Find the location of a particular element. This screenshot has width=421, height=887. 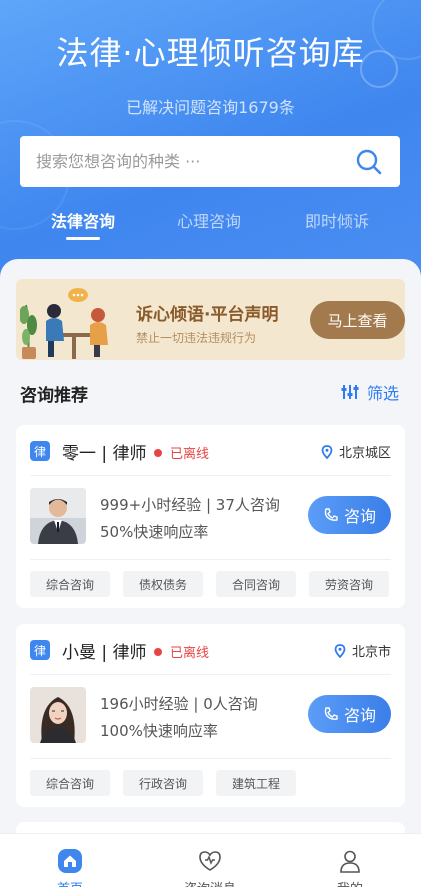

location-text: 北京市 is located at coordinates (371, 652).